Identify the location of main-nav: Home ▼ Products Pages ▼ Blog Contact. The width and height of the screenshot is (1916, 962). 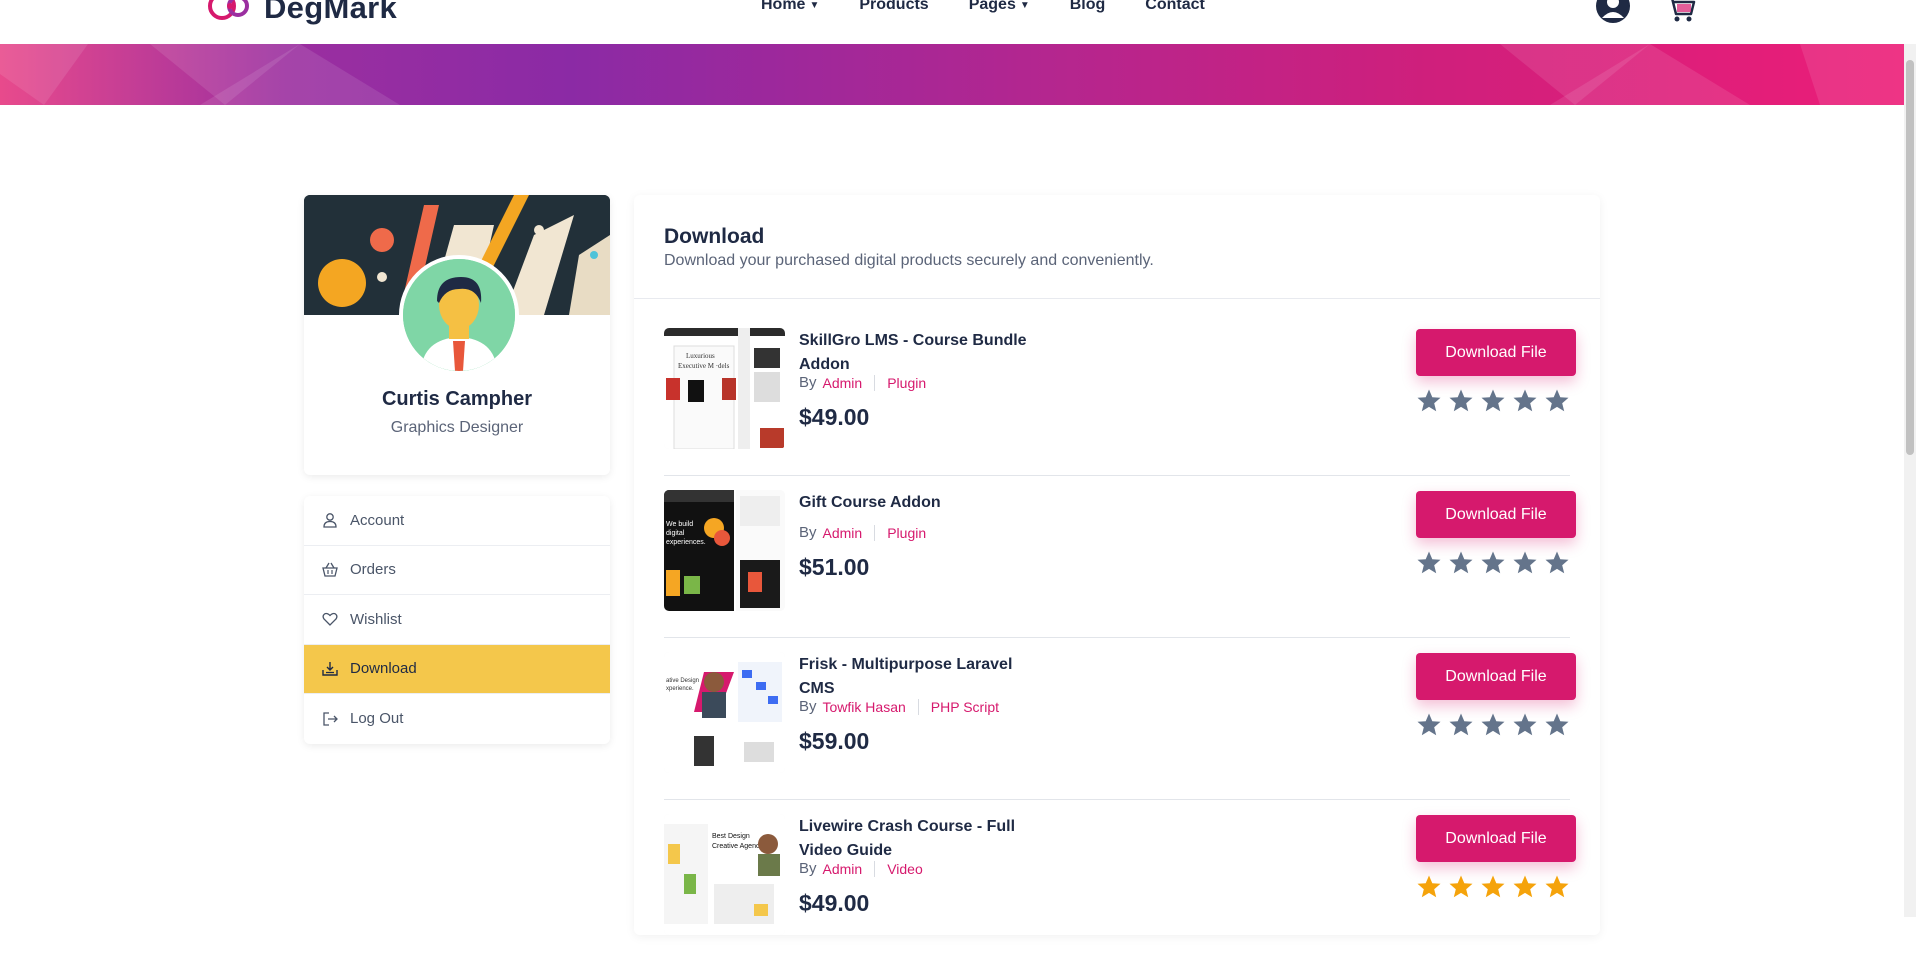
(1003, 7).